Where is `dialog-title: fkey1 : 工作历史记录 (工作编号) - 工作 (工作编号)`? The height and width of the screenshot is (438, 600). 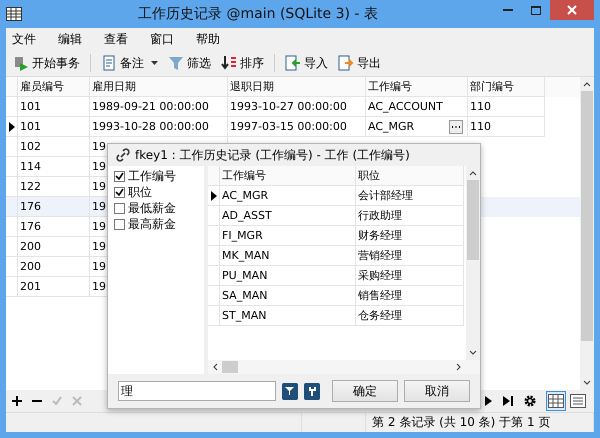
dialog-title: fkey1 : 工作历史记录 (工作编号) - 工作 (工作编号) is located at coordinates (272, 155).